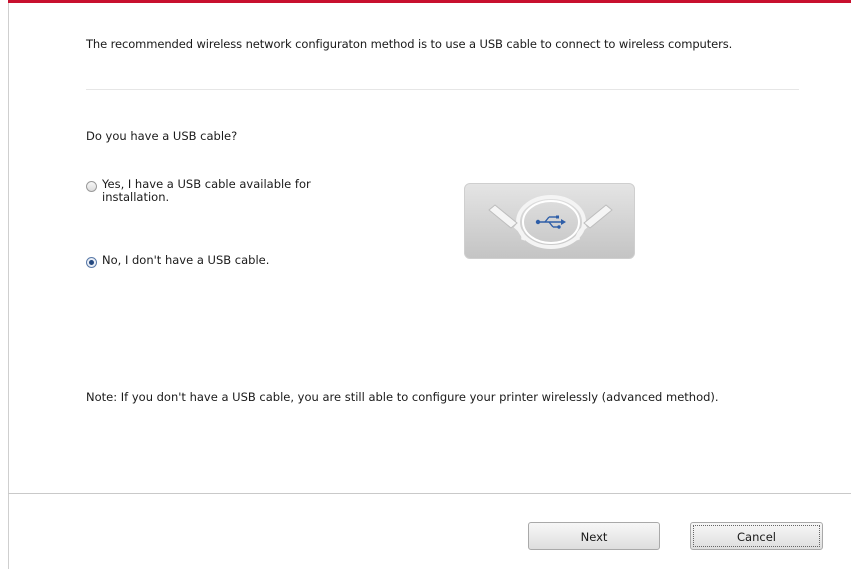 This screenshot has height=569, width=851. Describe the element at coordinates (429, 493) in the screenshot. I see `footer-separator` at that location.